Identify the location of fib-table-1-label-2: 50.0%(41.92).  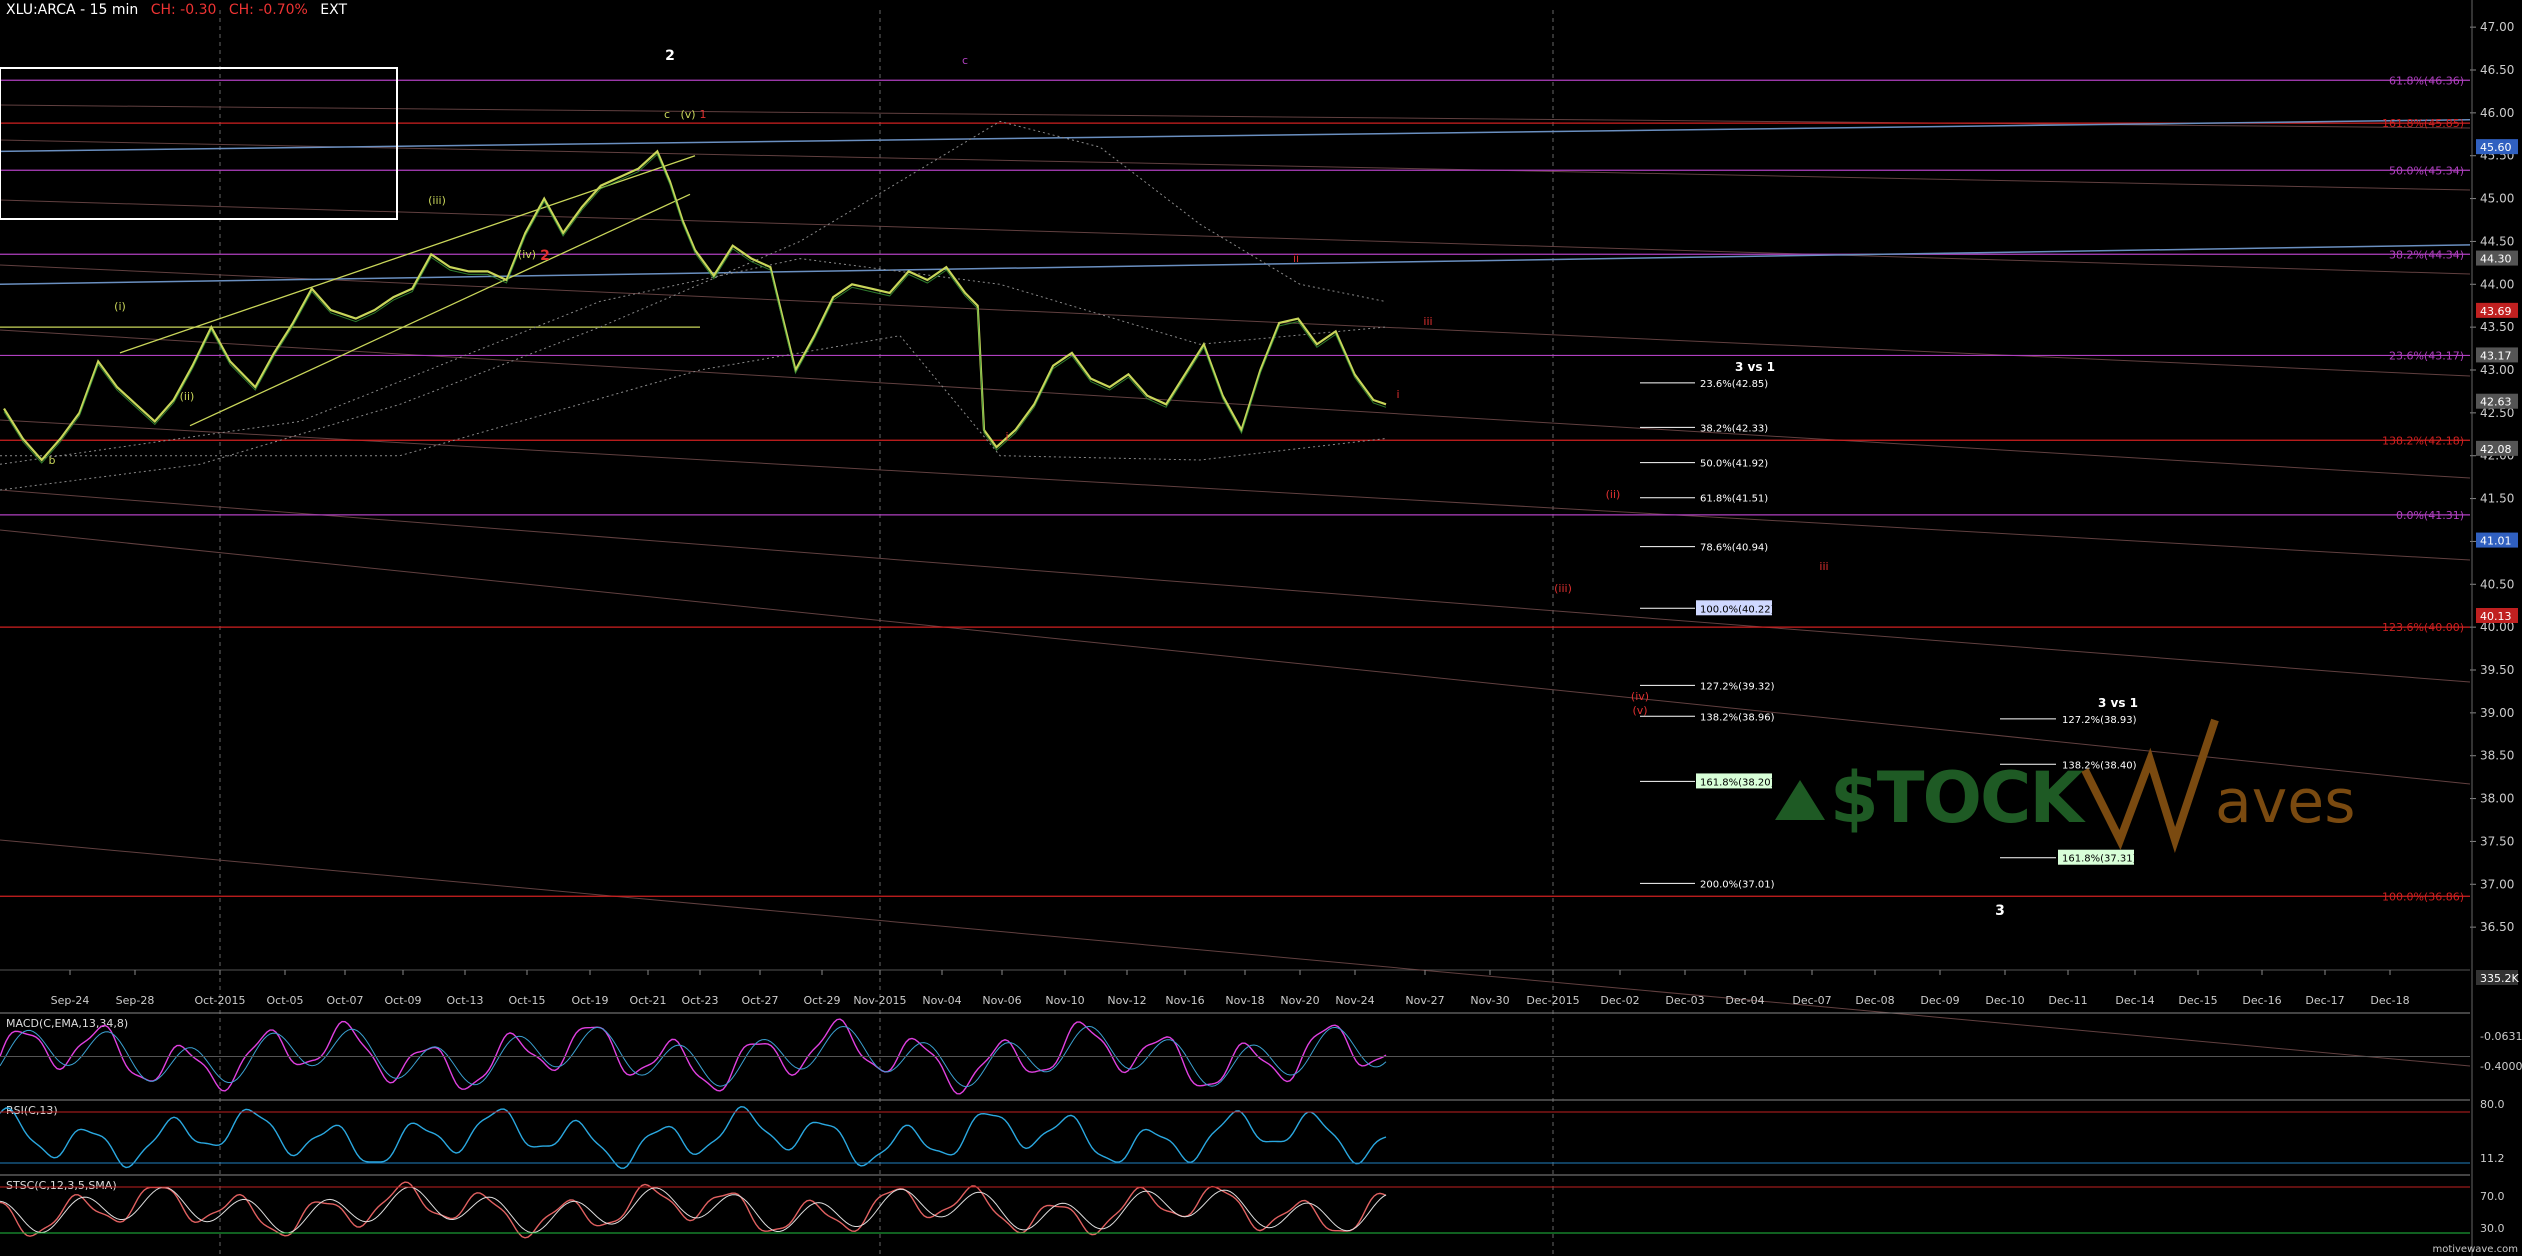
(1734, 464).